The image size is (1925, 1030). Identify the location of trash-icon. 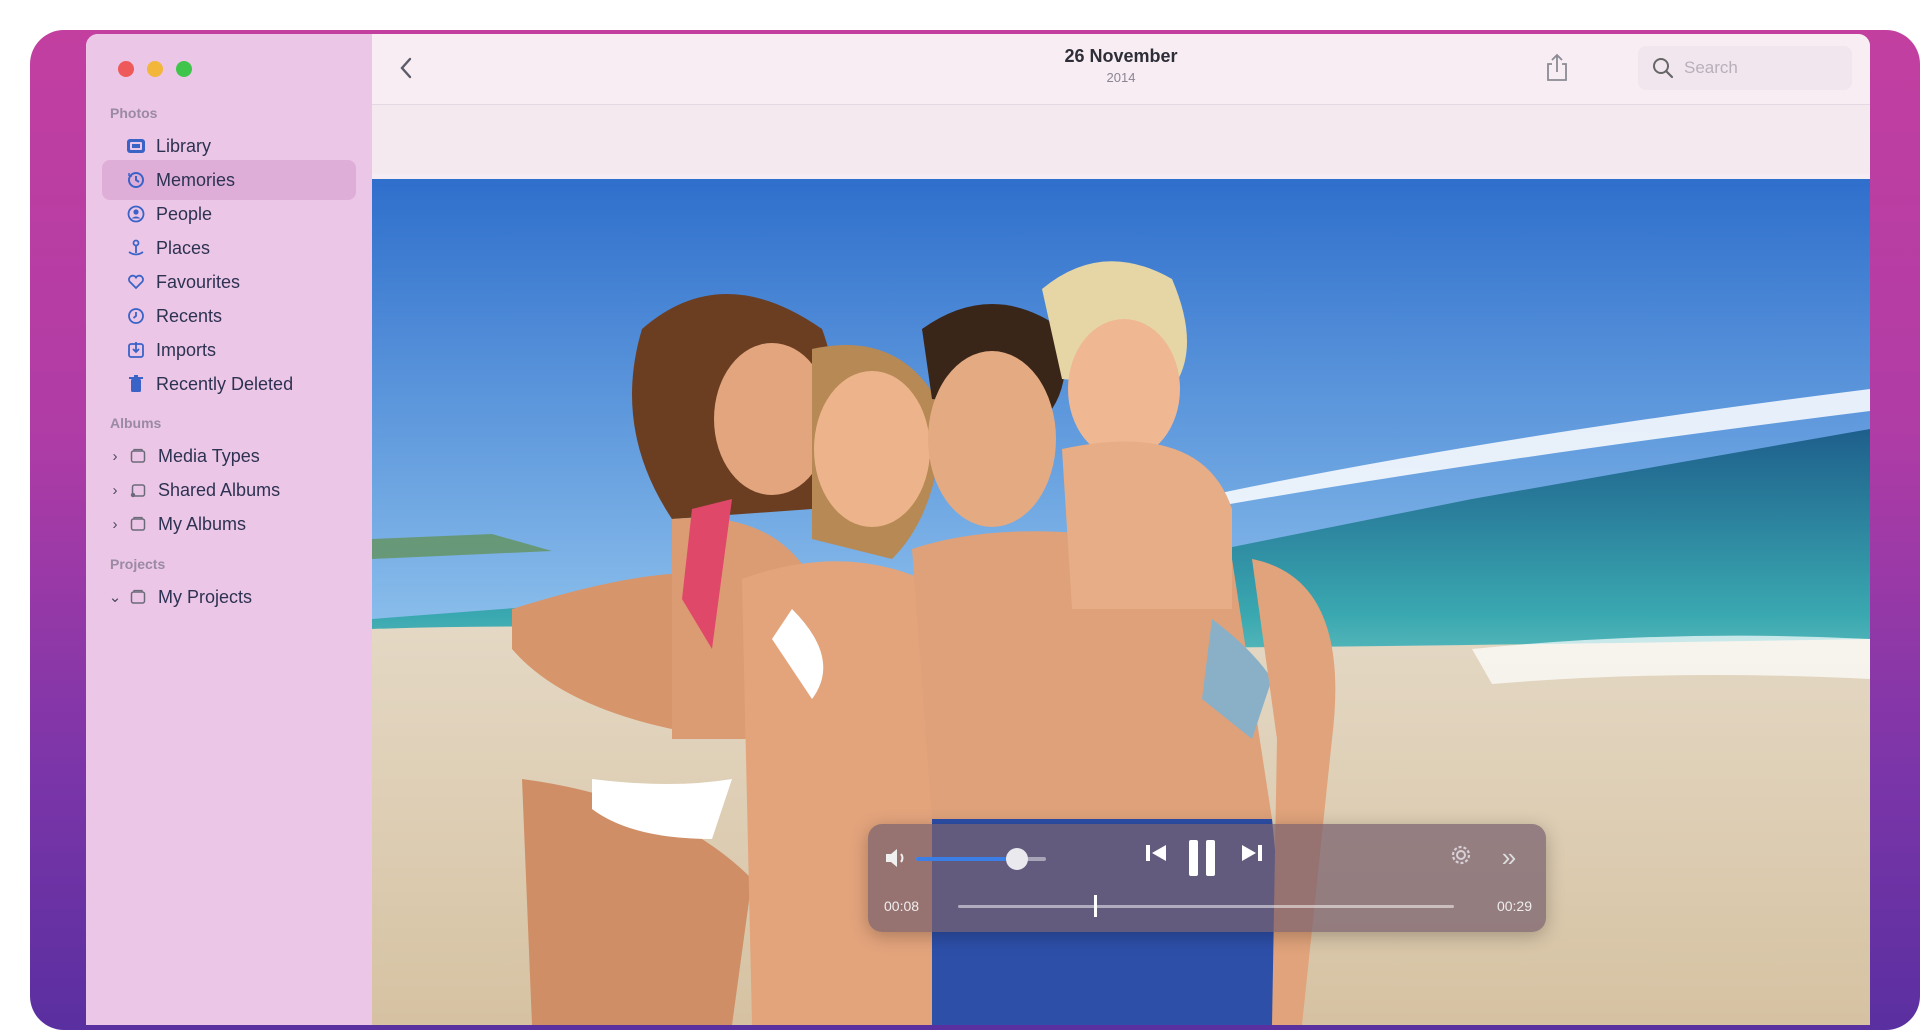
(136, 384).